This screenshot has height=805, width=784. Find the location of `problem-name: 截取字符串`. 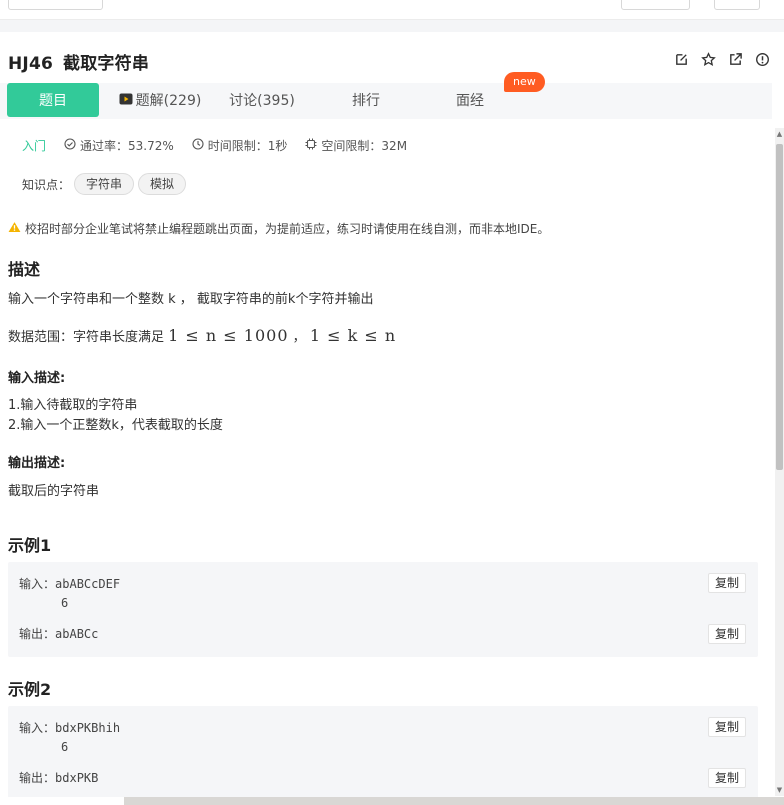

problem-name: 截取字符串 is located at coordinates (106, 64).